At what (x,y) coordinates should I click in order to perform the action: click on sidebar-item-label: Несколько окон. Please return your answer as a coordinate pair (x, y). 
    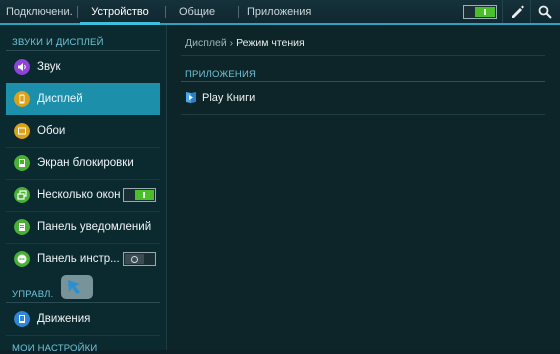
    Looking at the image, I should click on (79, 195).